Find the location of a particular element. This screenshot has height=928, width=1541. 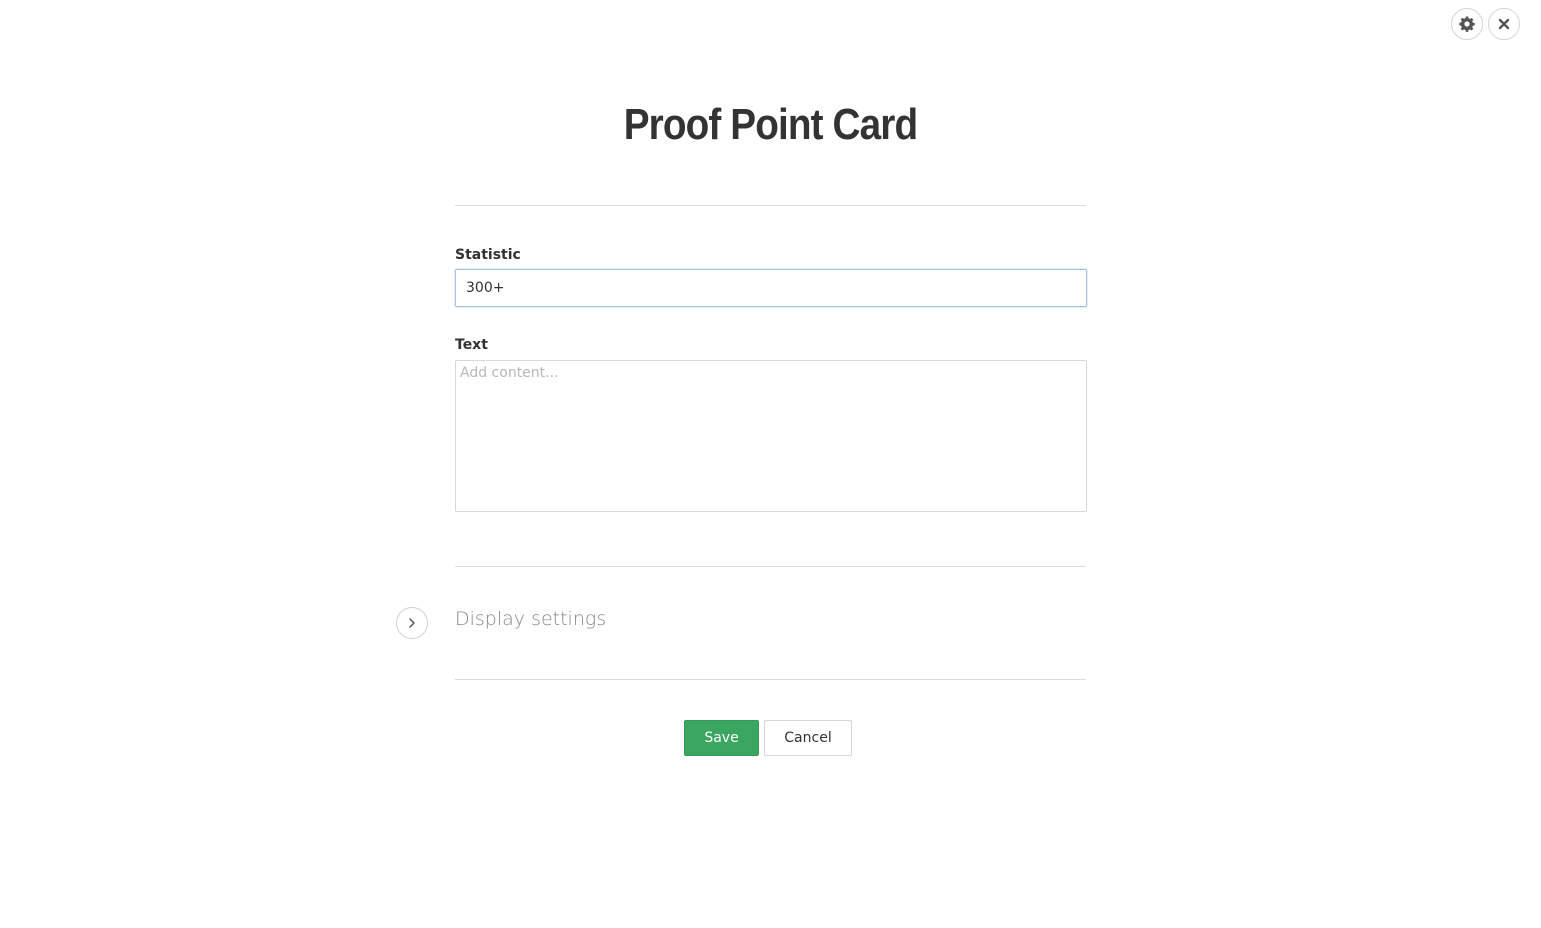

close-icon is located at coordinates (1504, 24).